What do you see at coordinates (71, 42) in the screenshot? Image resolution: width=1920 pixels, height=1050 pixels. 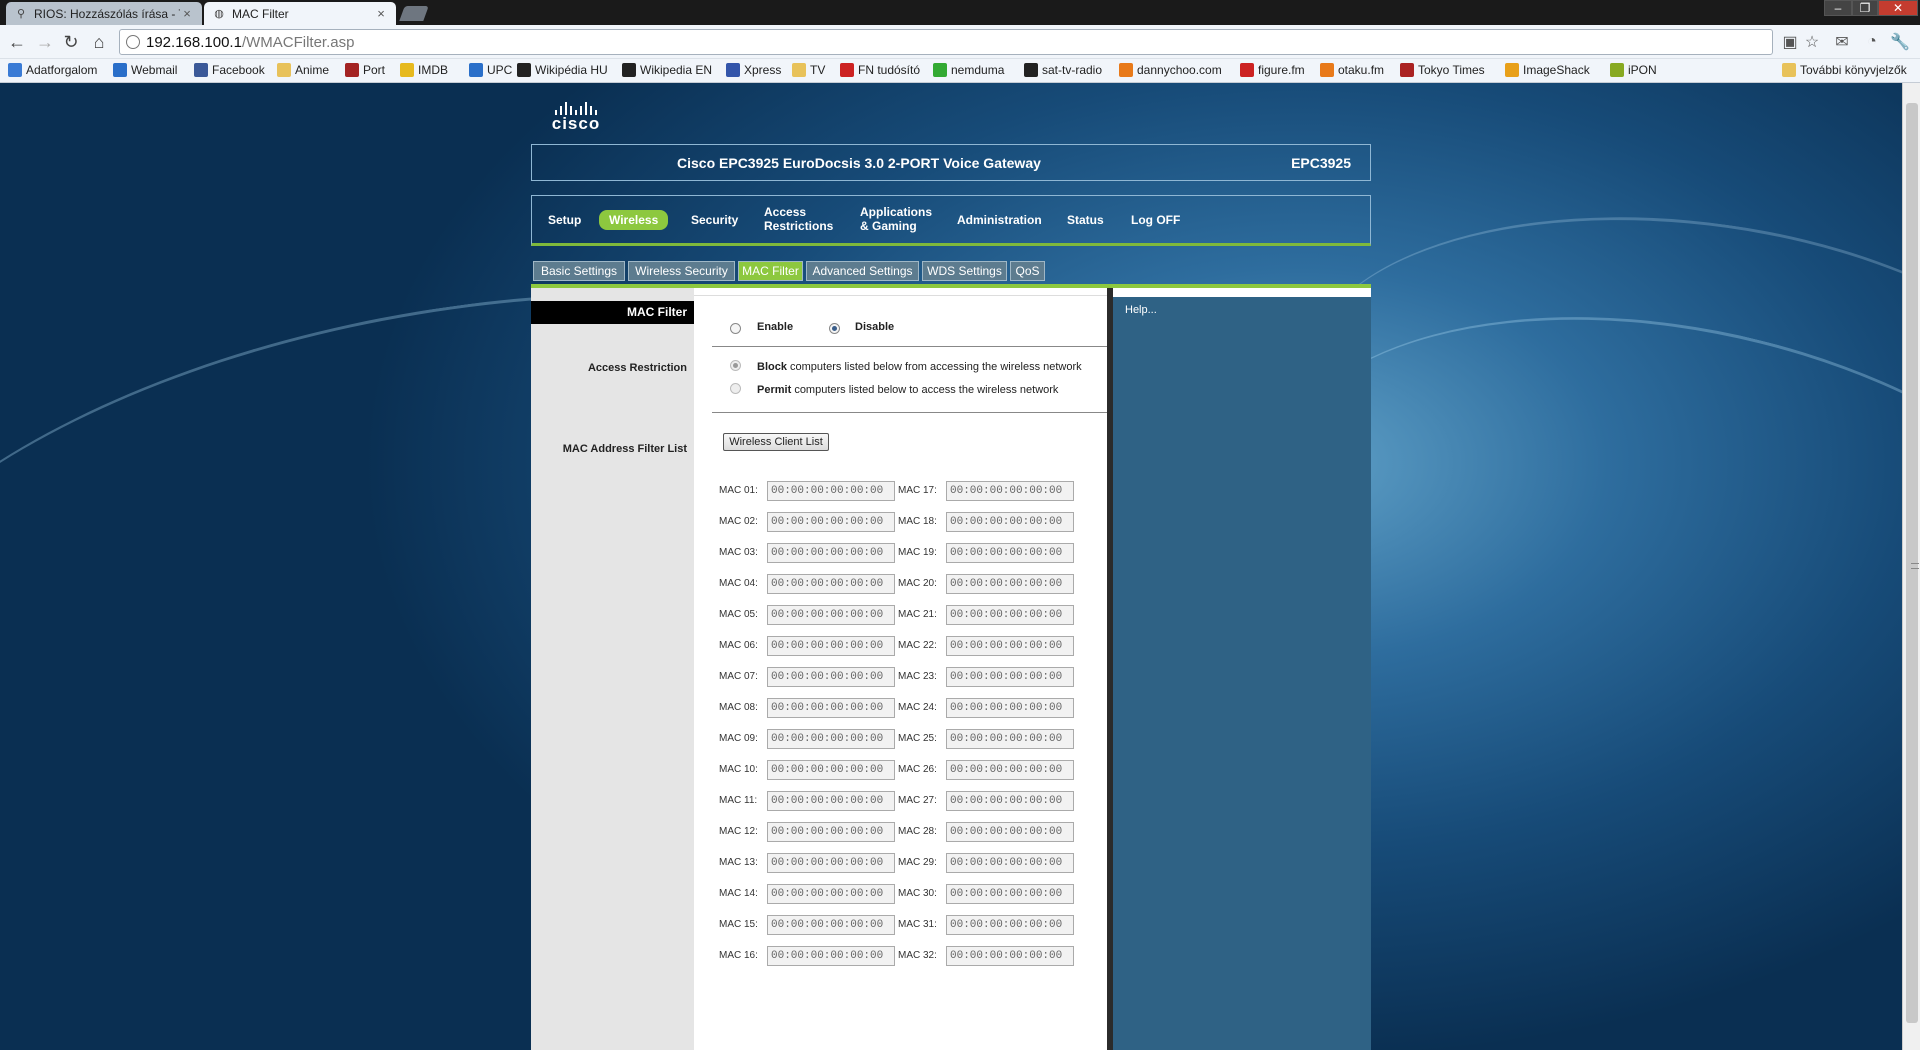 I see `reload-icon: ↻` at bounding box center [71, 42].